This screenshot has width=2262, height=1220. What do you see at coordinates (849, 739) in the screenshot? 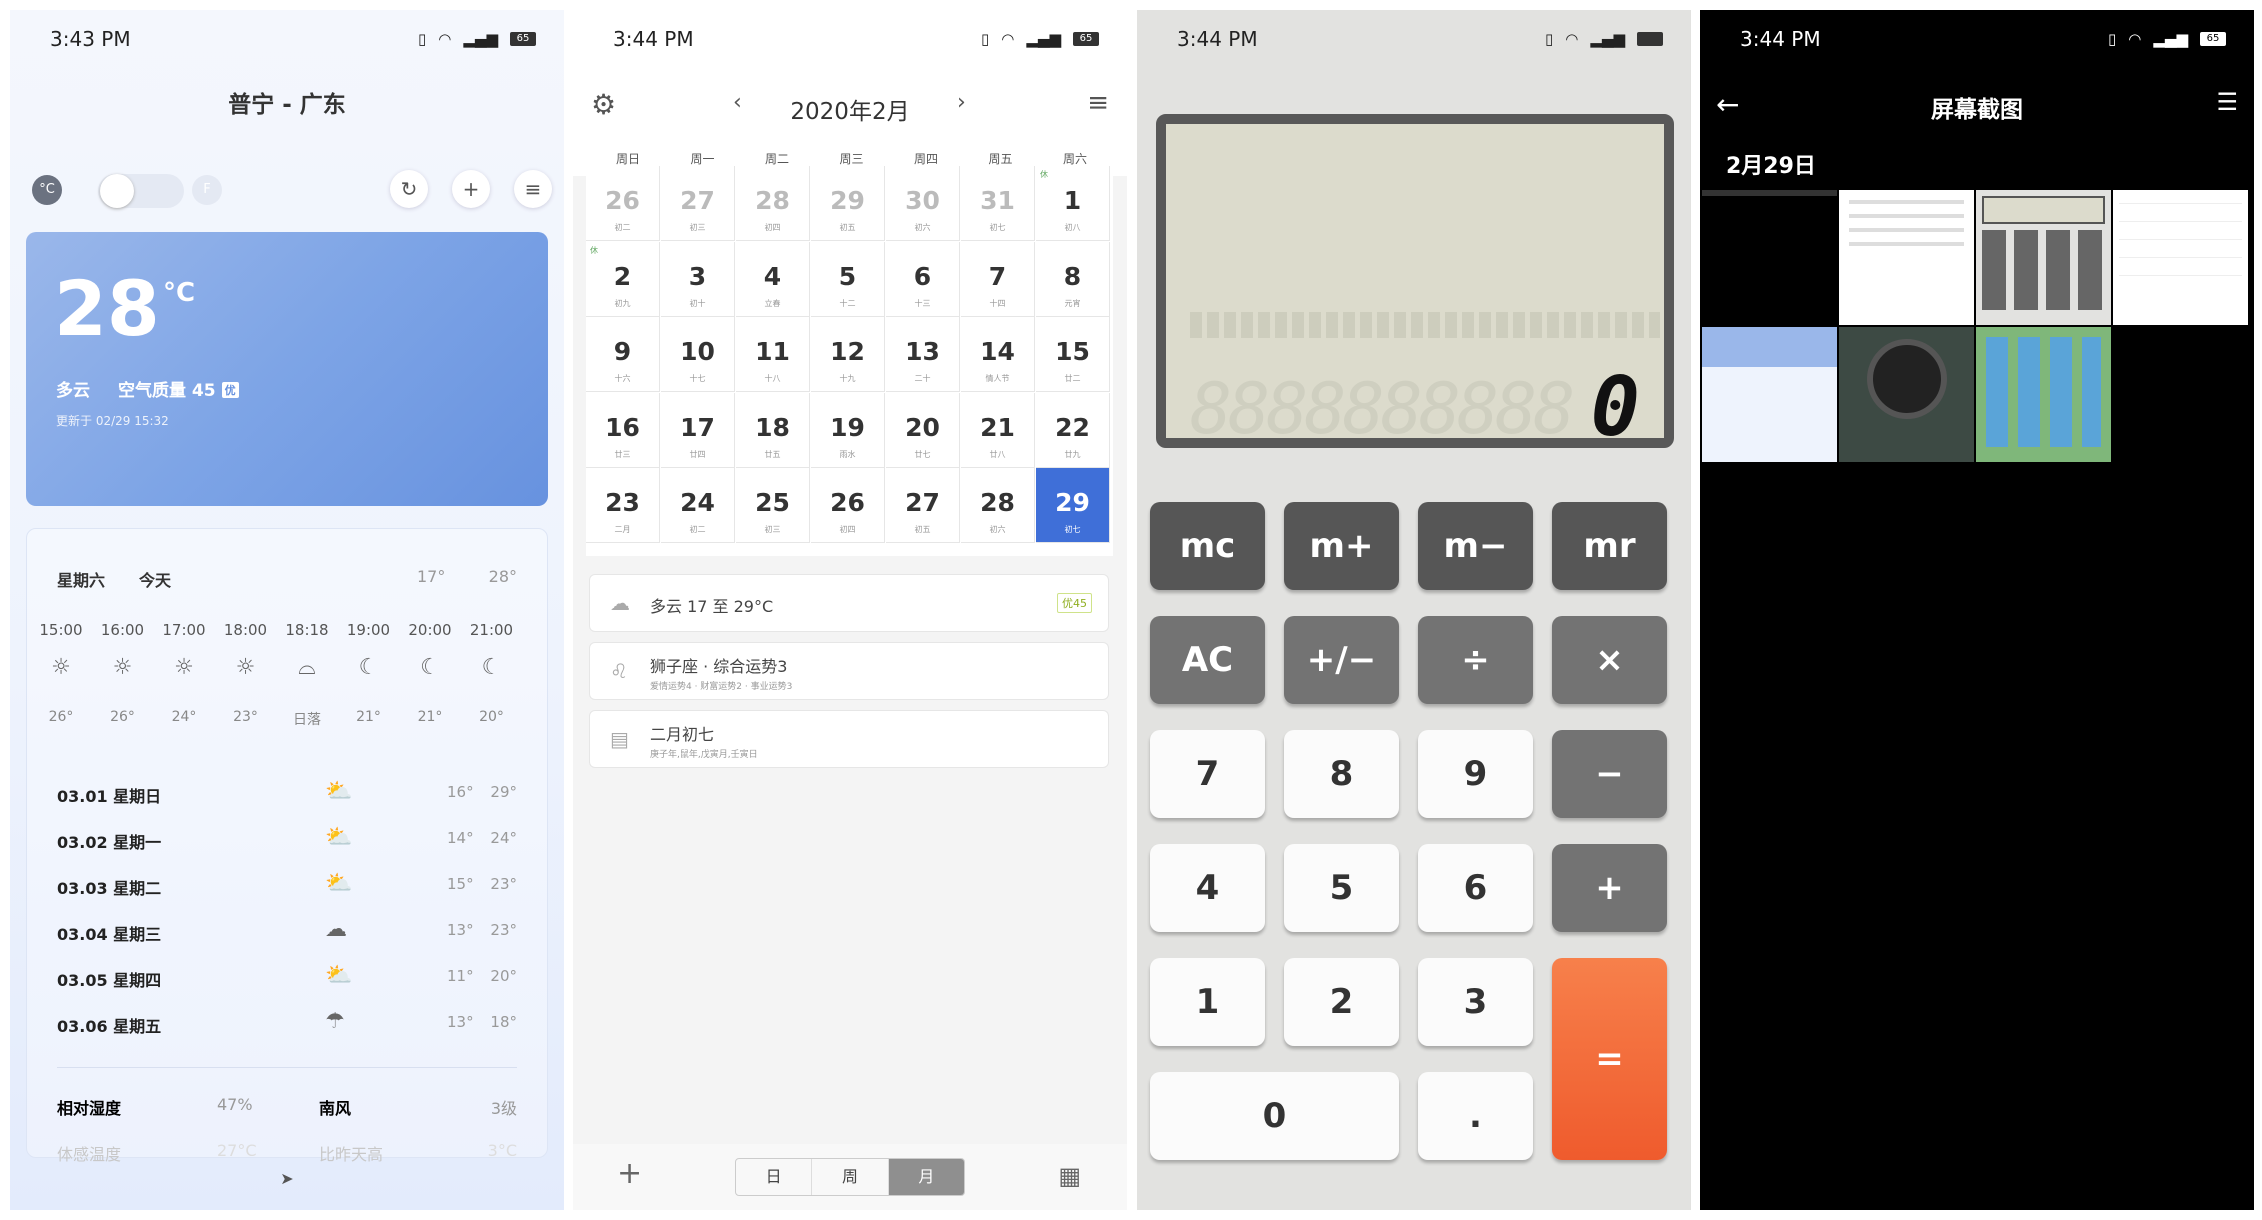
I see `lunar-card: ▤ 二月初七 庚子年,鼠年,戊寅月,壬寅日` at bounding box center [849, 739].